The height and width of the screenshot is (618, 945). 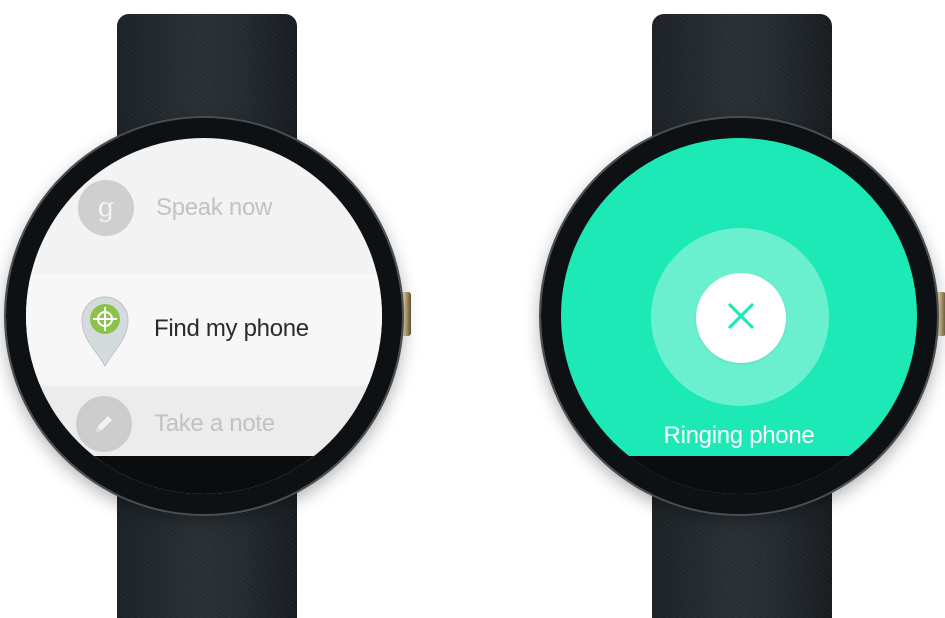 I want to click on list-item-find-my-phone: Find my phone, so click(x=204, y=329).